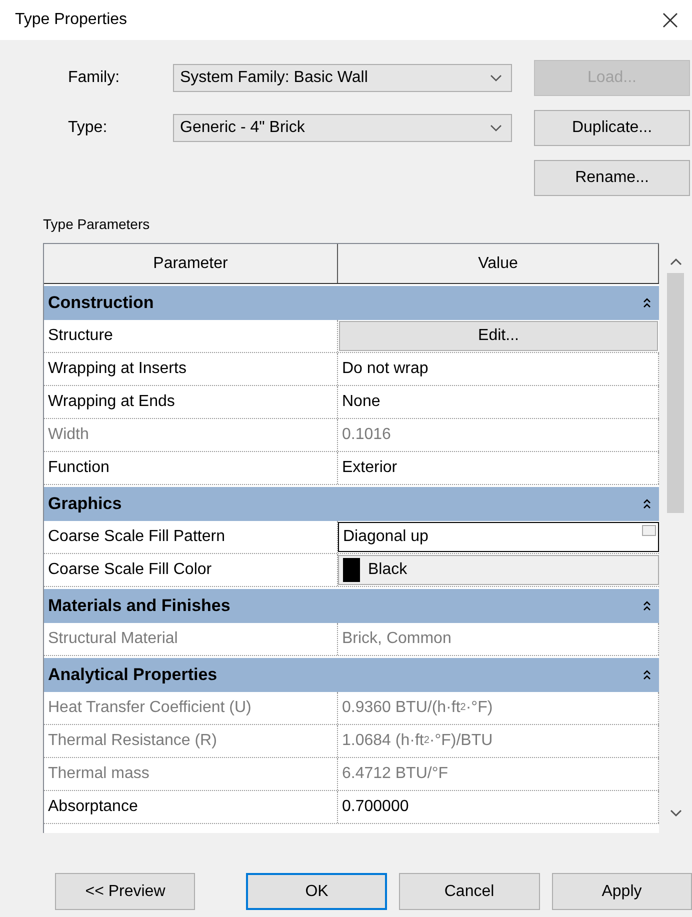 This screenshot has width=692, height=917. Describe the element at coordinates (498, 570) in the screenshot. I see `color-button: Black` at that location.